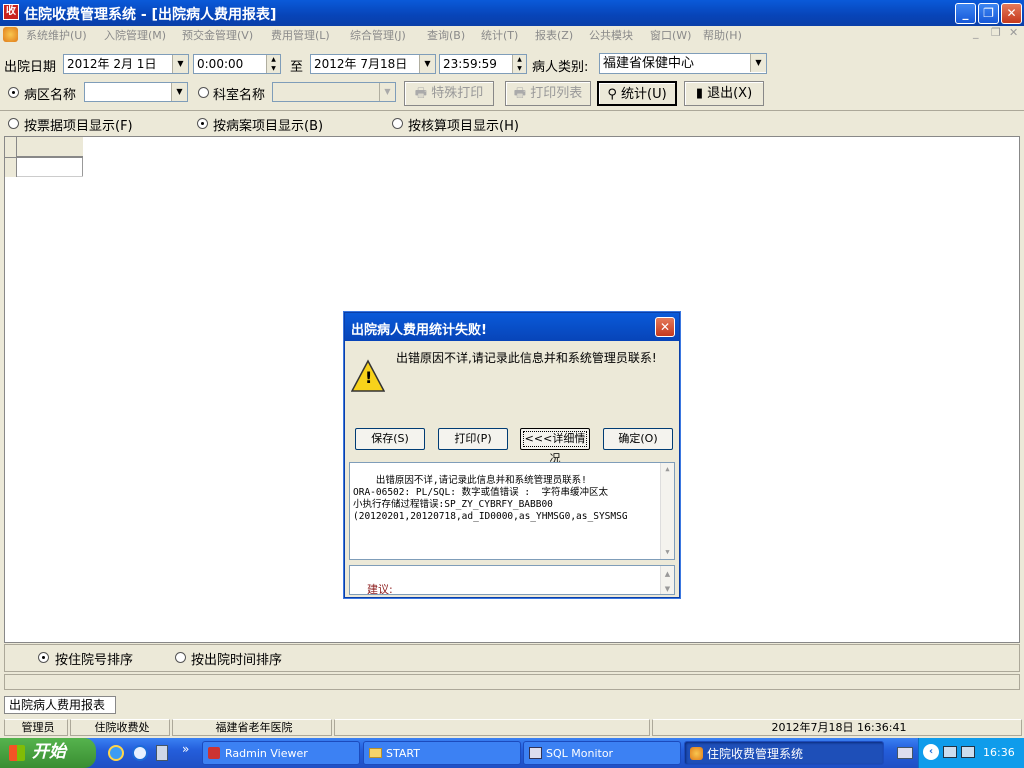 The height and width of the screenshot is (768, 1024). Describe the element at coordinates (449, 93) in the screenshot. I see `special-print-button: 🖶 特殊打印` at that location.